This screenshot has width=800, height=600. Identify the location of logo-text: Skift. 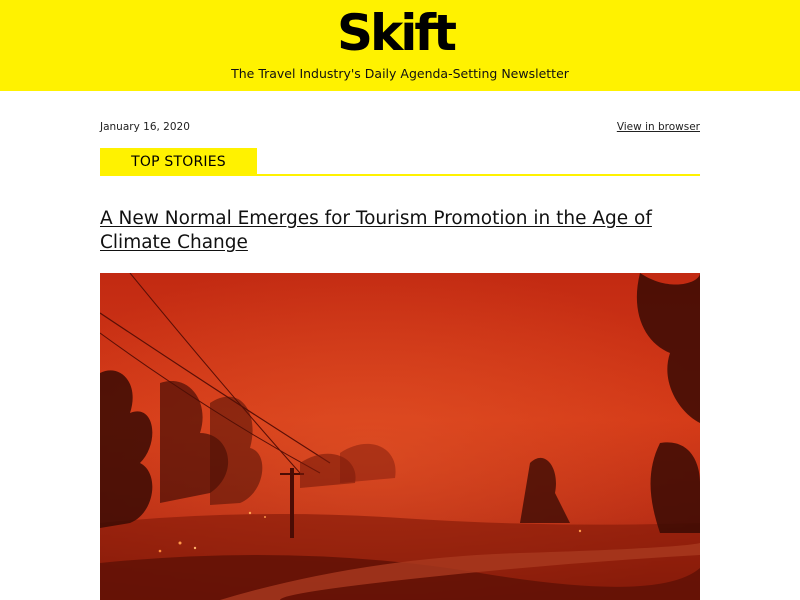
(397, 33).